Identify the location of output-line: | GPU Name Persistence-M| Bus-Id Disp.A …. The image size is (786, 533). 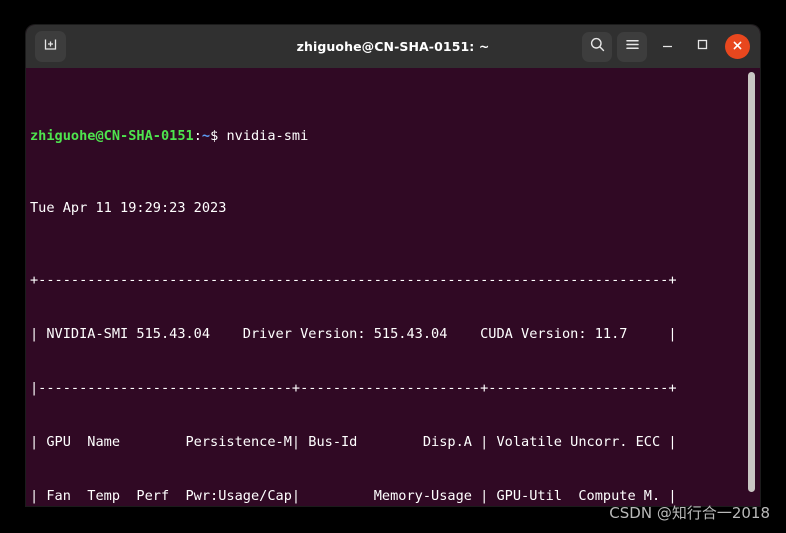
(353, 442).